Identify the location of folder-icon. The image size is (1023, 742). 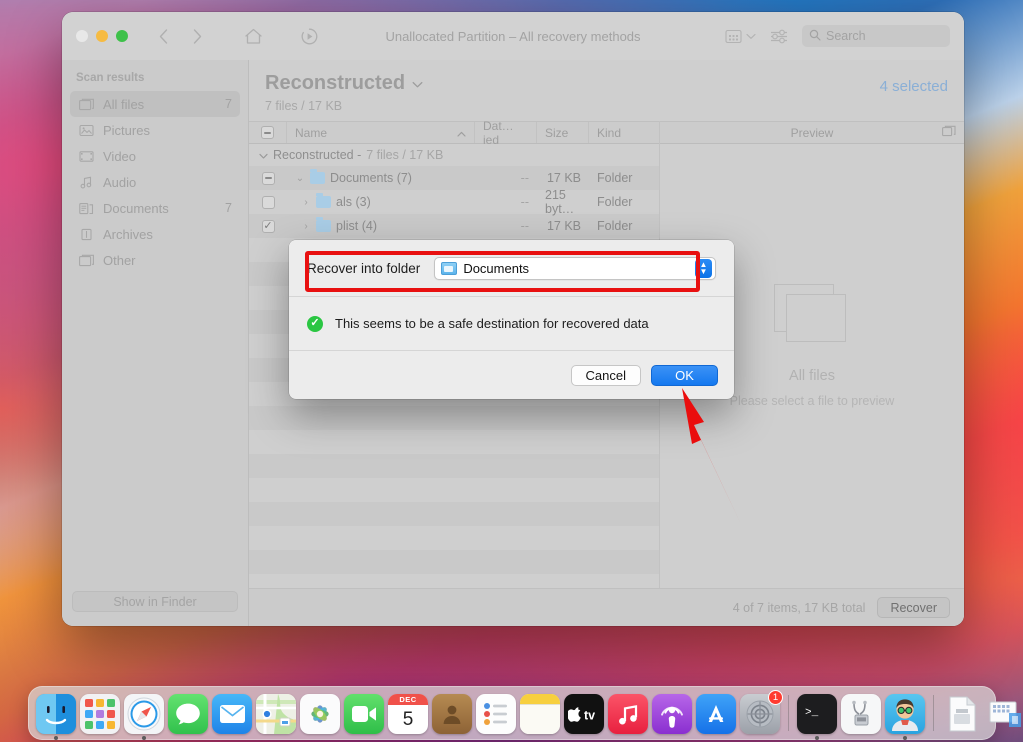
(323, 200).